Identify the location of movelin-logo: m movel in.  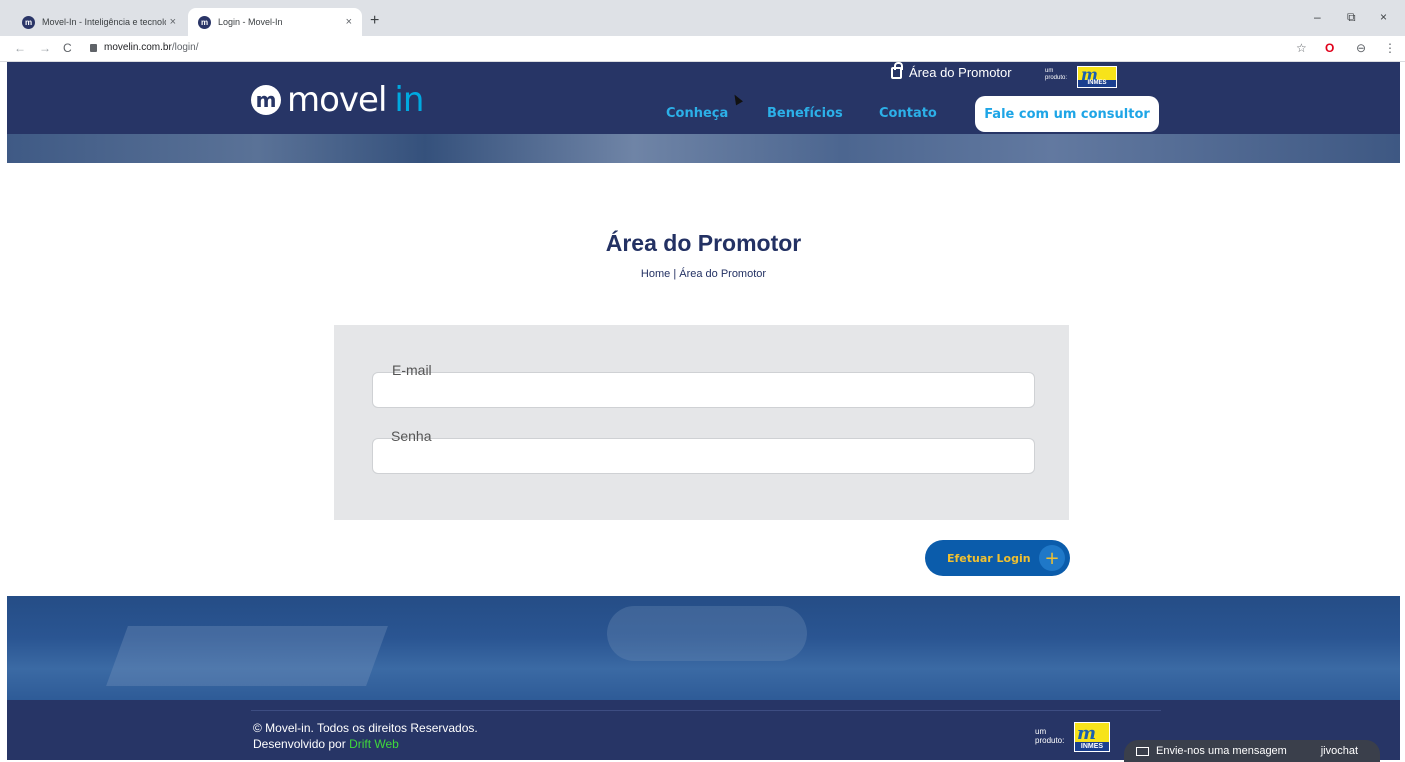
(337, 100).